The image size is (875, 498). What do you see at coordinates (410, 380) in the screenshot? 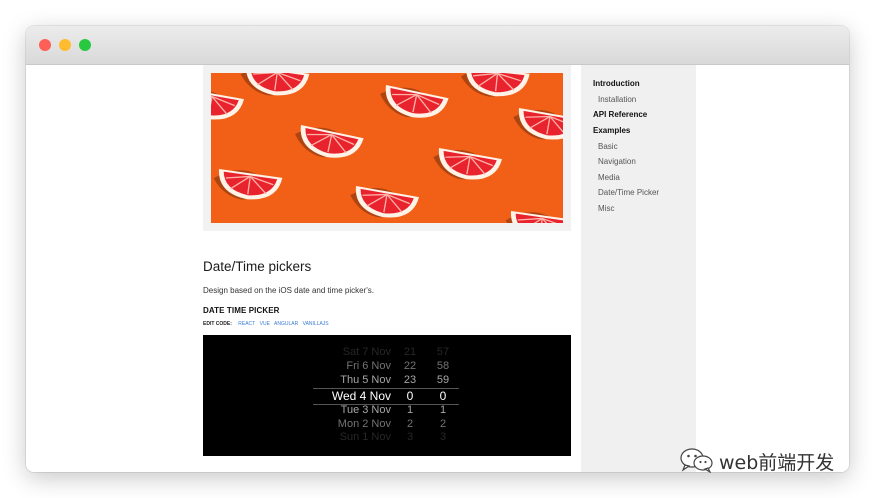
I see `picker-hour: 23` at bounding box center [410, 380].